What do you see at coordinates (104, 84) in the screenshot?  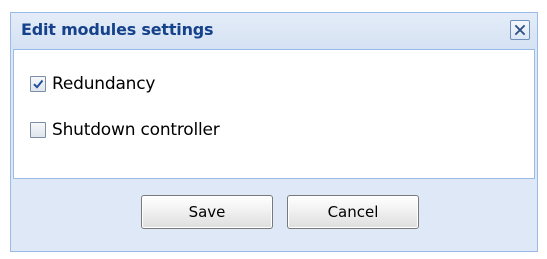 I see `redundancy-label: Redundancy` at bounding box center [104, 84].